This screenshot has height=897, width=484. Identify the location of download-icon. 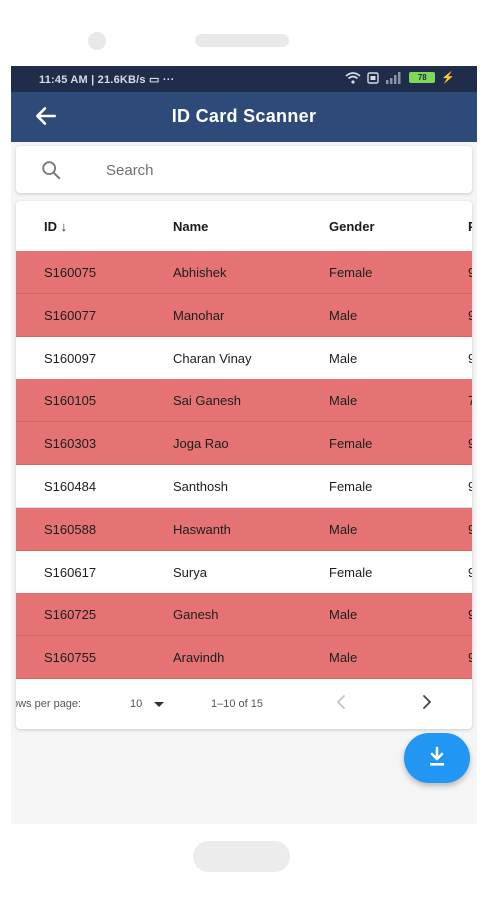
(437, 756).